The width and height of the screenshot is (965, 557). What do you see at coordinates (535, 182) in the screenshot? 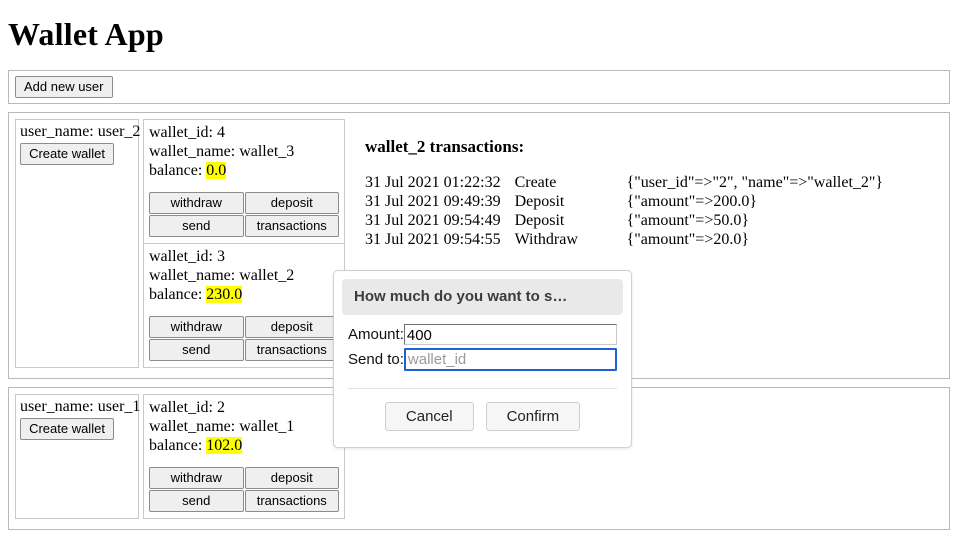
I see `tx-kind: Create` at bounding box center [535, 182].